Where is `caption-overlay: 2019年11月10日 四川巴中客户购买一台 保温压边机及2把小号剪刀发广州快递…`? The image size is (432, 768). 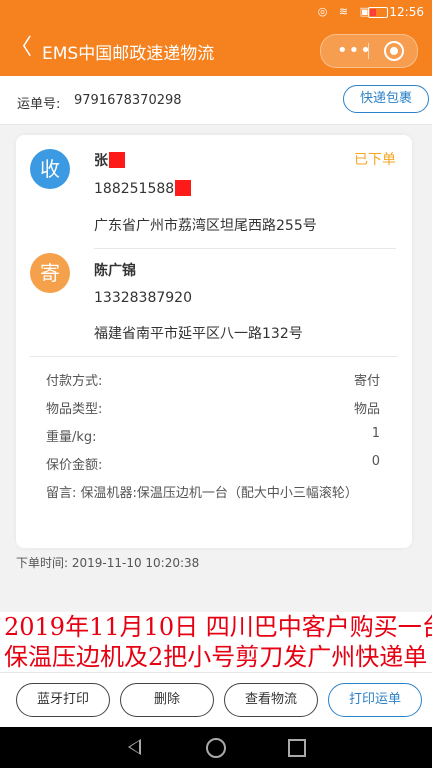
caption-overlay: 2019年11月10日 四川巴中客户购买一台 保温压边机及2把小号剪刀发广州快递… is located at coordinates (216, 642).